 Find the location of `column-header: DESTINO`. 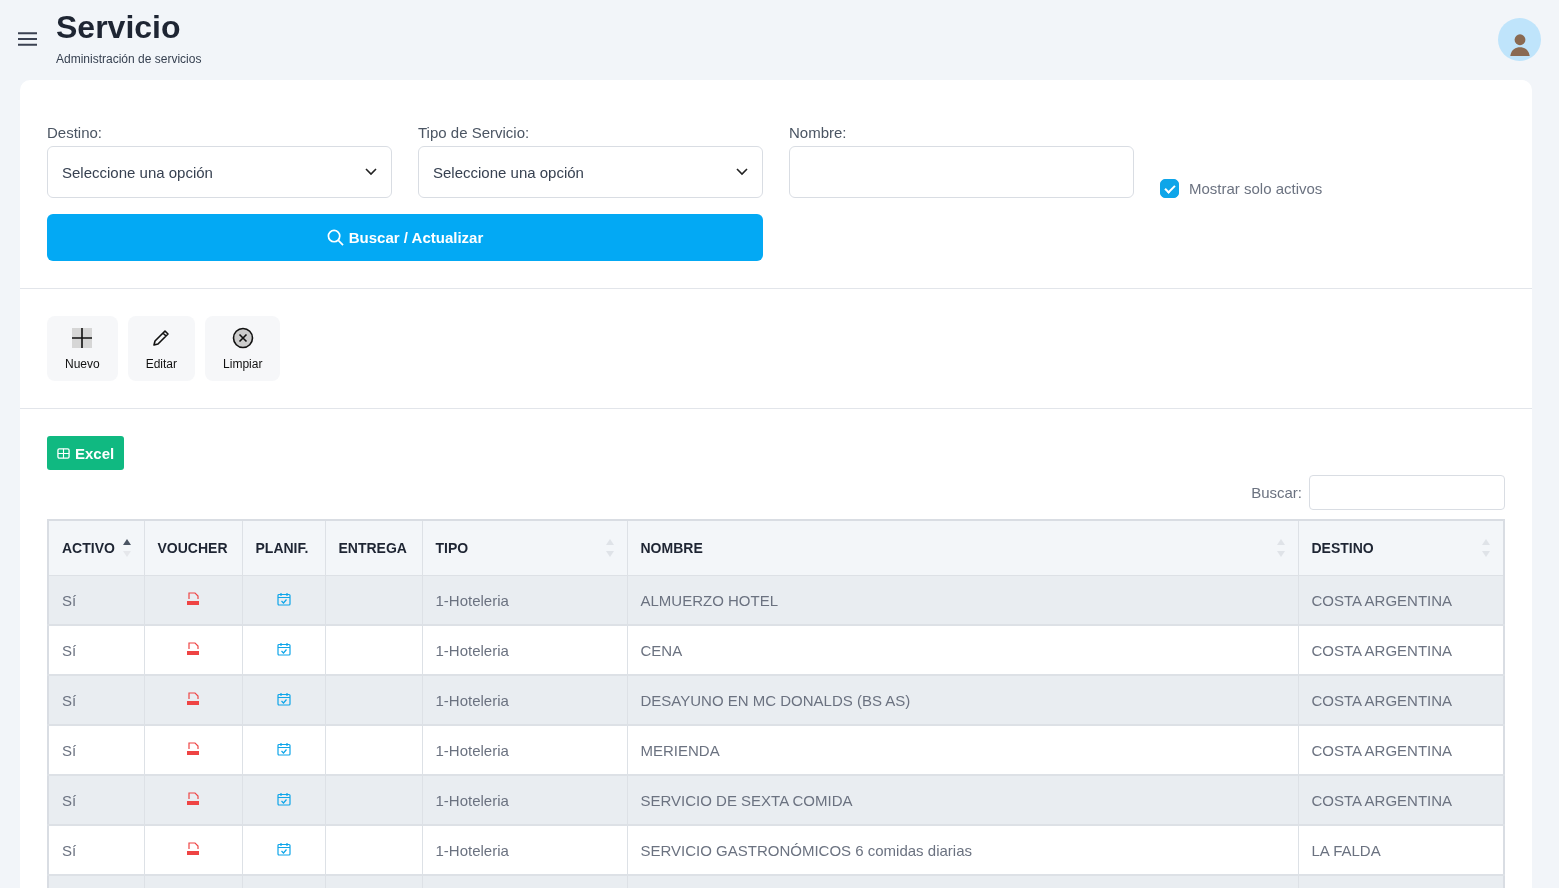

column-header: DESTINO is located at coordinates (1401, 548).